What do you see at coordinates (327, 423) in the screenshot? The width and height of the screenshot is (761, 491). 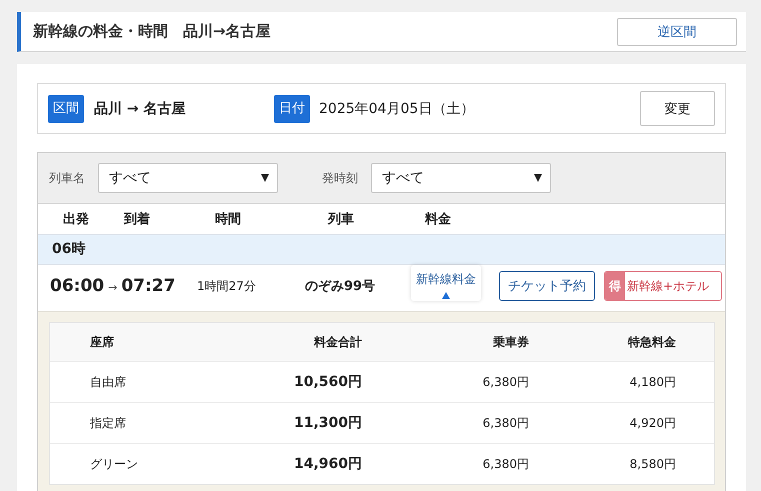 I see `table-cell-text: 11,300円` at bounding box center [327, 423].